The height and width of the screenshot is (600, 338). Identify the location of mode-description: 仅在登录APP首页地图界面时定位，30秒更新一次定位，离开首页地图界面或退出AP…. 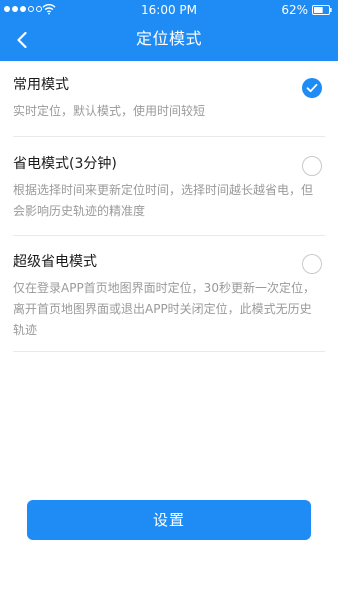
(164, 309).